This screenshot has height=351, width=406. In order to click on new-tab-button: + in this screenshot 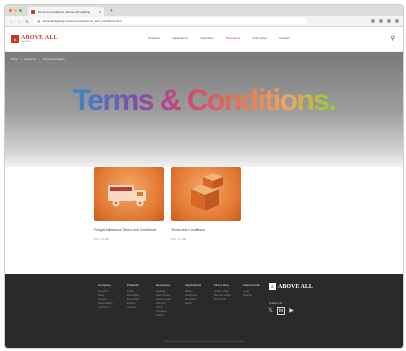, I will do `click(111, 11)`.